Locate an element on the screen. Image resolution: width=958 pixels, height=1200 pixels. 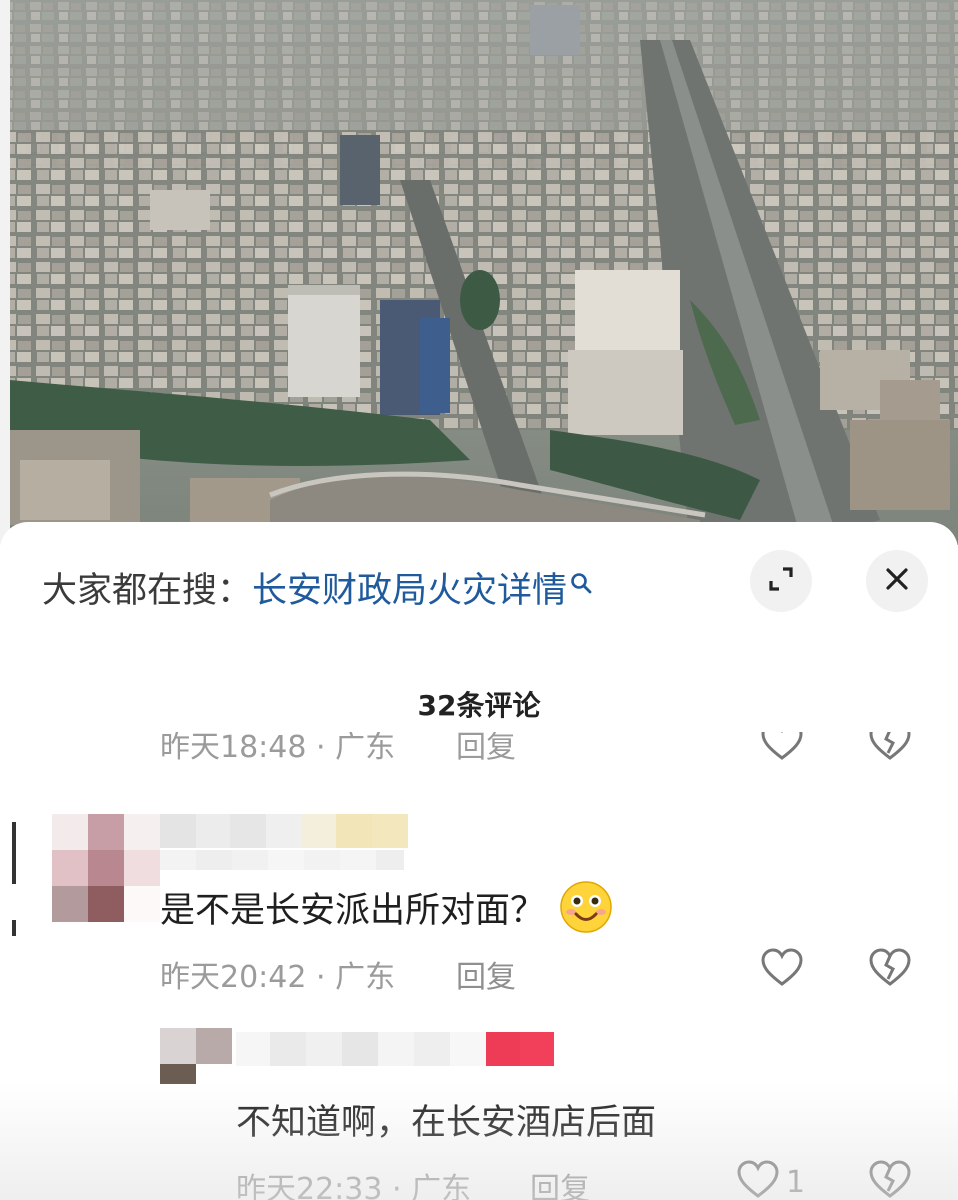
expand-button is located at coordinates (781, 581).